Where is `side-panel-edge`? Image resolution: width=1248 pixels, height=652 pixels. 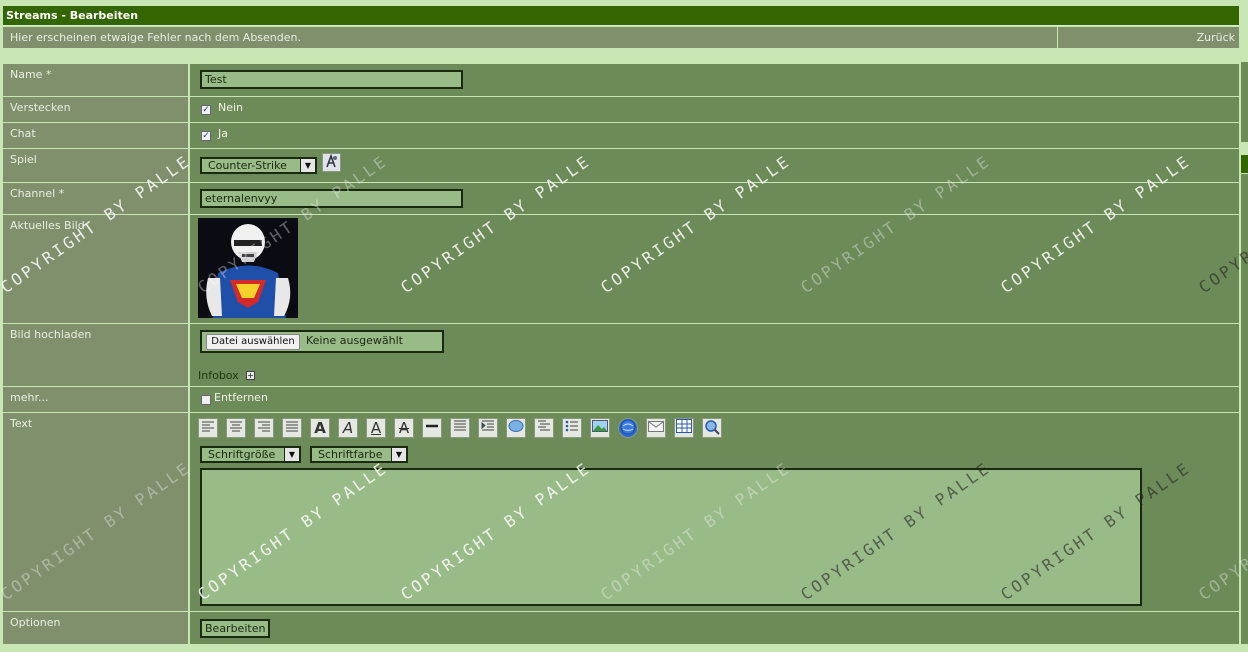 side-panel-edge is located at coordinates (1244, 102).